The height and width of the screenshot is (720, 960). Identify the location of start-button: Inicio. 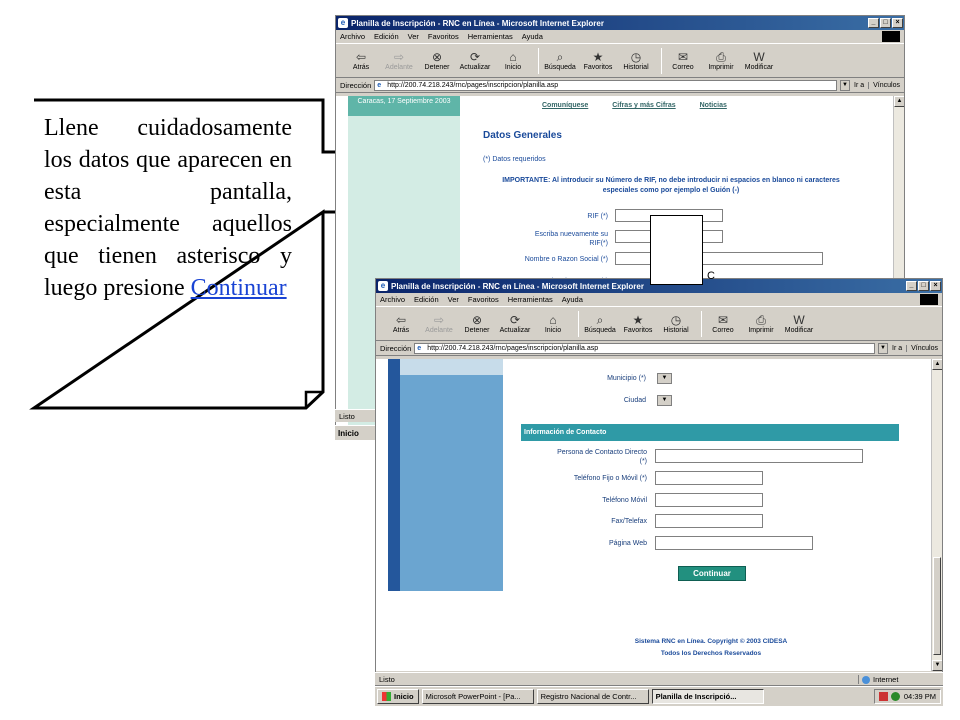
(398, 696).